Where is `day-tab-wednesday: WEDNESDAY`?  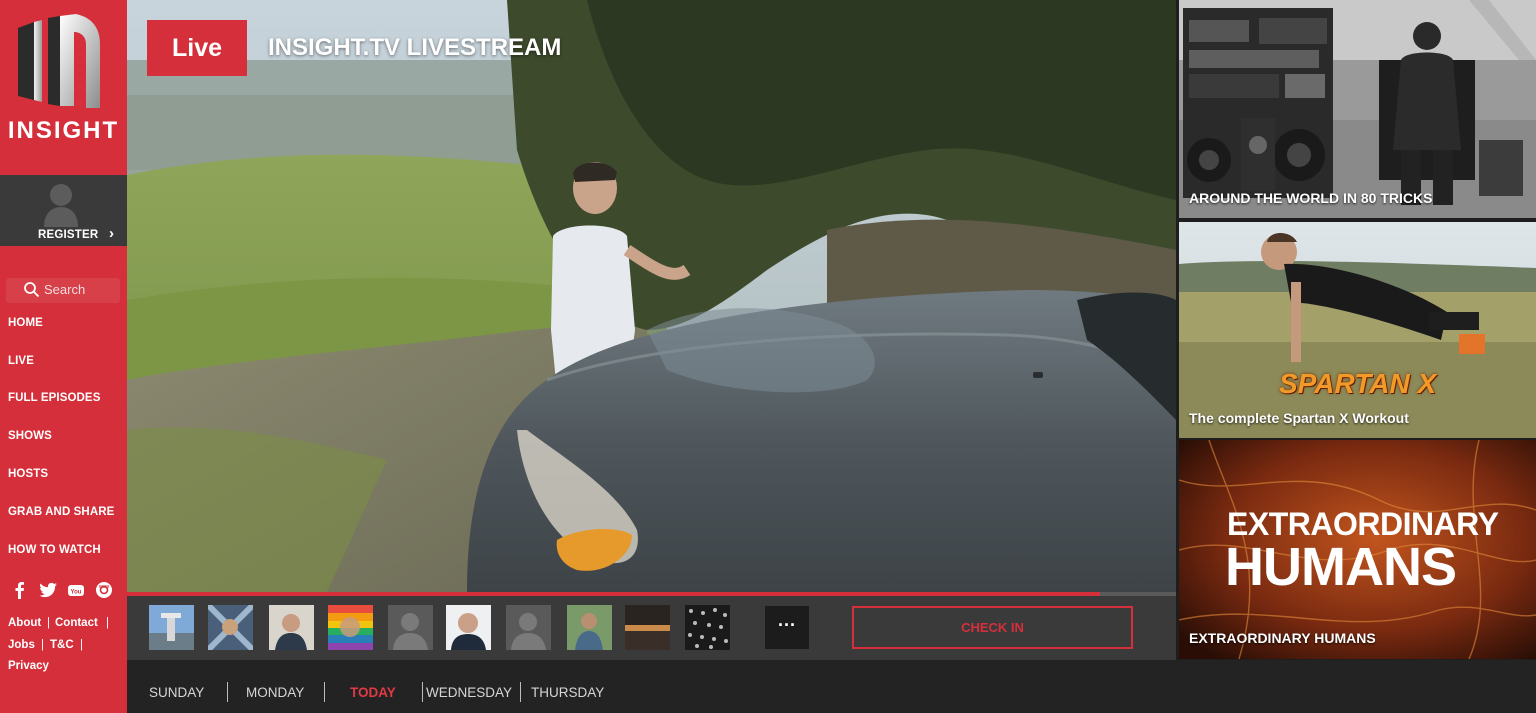 day-tab-wednesday: WEDNESDAY is located at coordinates (469, 692).